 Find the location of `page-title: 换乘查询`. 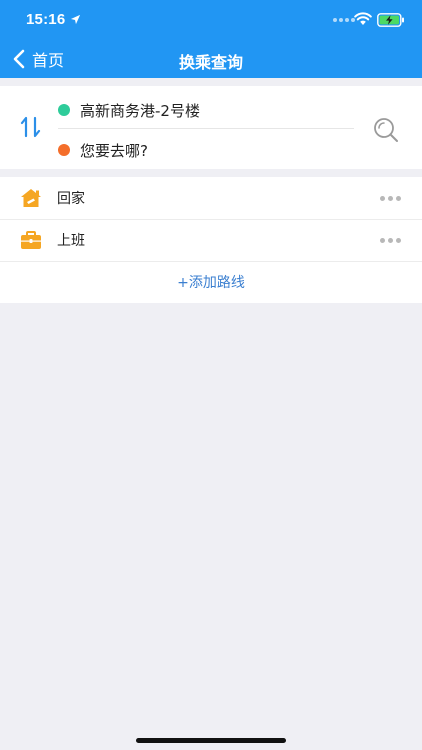

page-title: 换乘查询 is located at coordinates (210, 62).